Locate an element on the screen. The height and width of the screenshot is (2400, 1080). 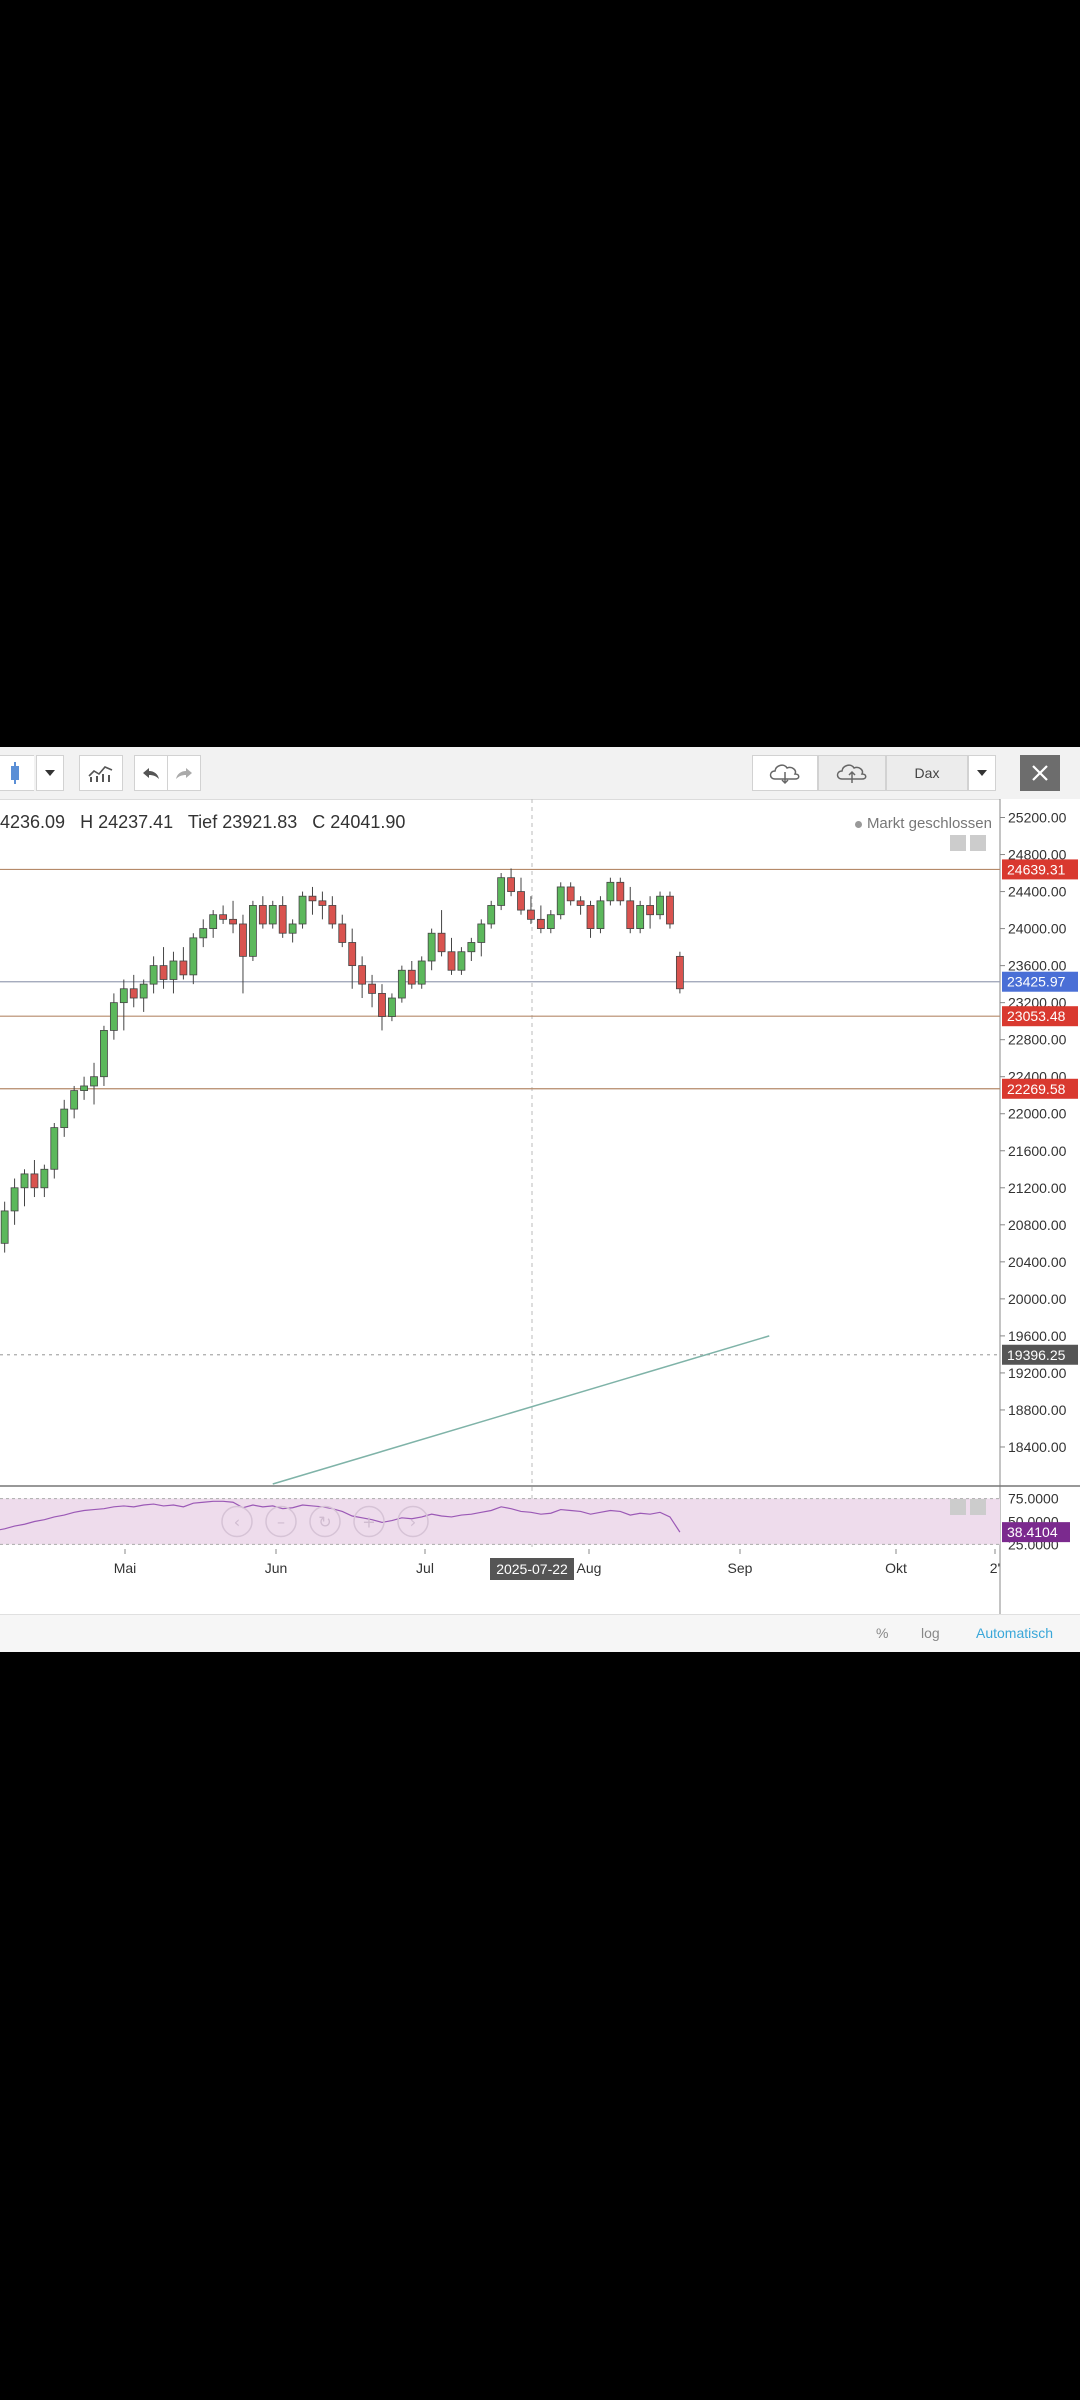
x-tick-label: 2' is located at coordinates (995, 1568).